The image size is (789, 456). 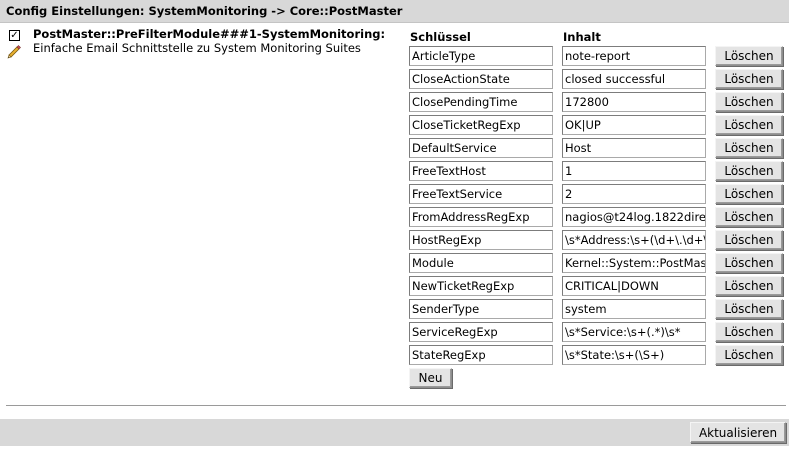 What do you see at coordinates (634, 194) in the screenshot?
I see `value-input: 2` at bounding box center [634, 194].